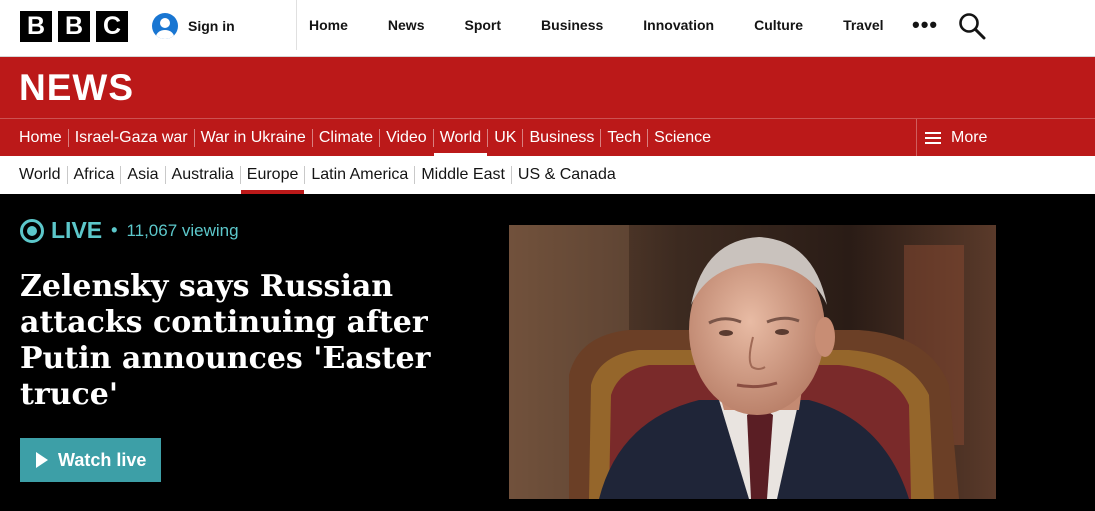 Image resolution: width=1095 pixels, height=511 pixels. What do you see at coordinates (182, 230) in the screenshot?
I see `viewer-count: 11,067 viewing` at bounding box center [182, 230].